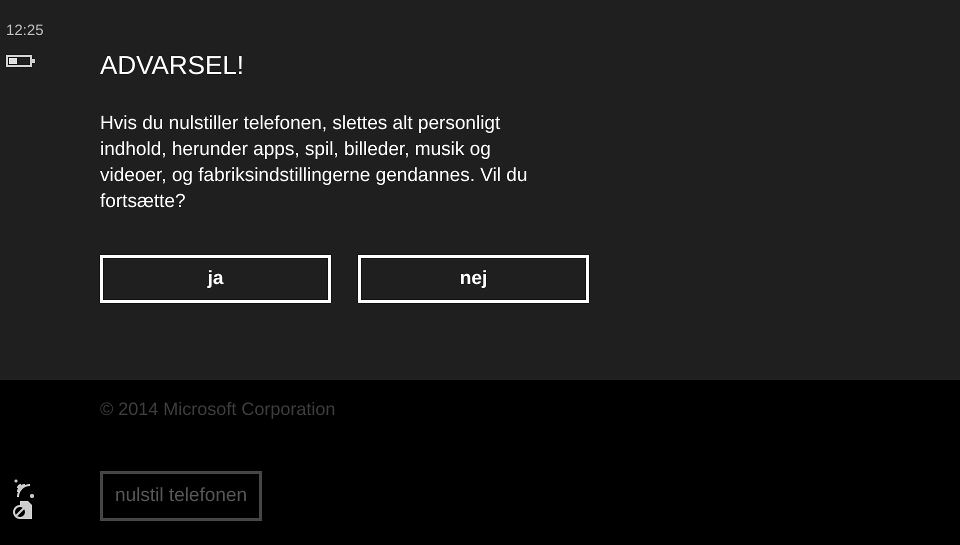 Image resolution: width=960 pixels, height=545 pixels. What do you see at coordinates (25, 30) in the screenshot?
I see `clock-time: 12:25` at bounding box center [25, 30].